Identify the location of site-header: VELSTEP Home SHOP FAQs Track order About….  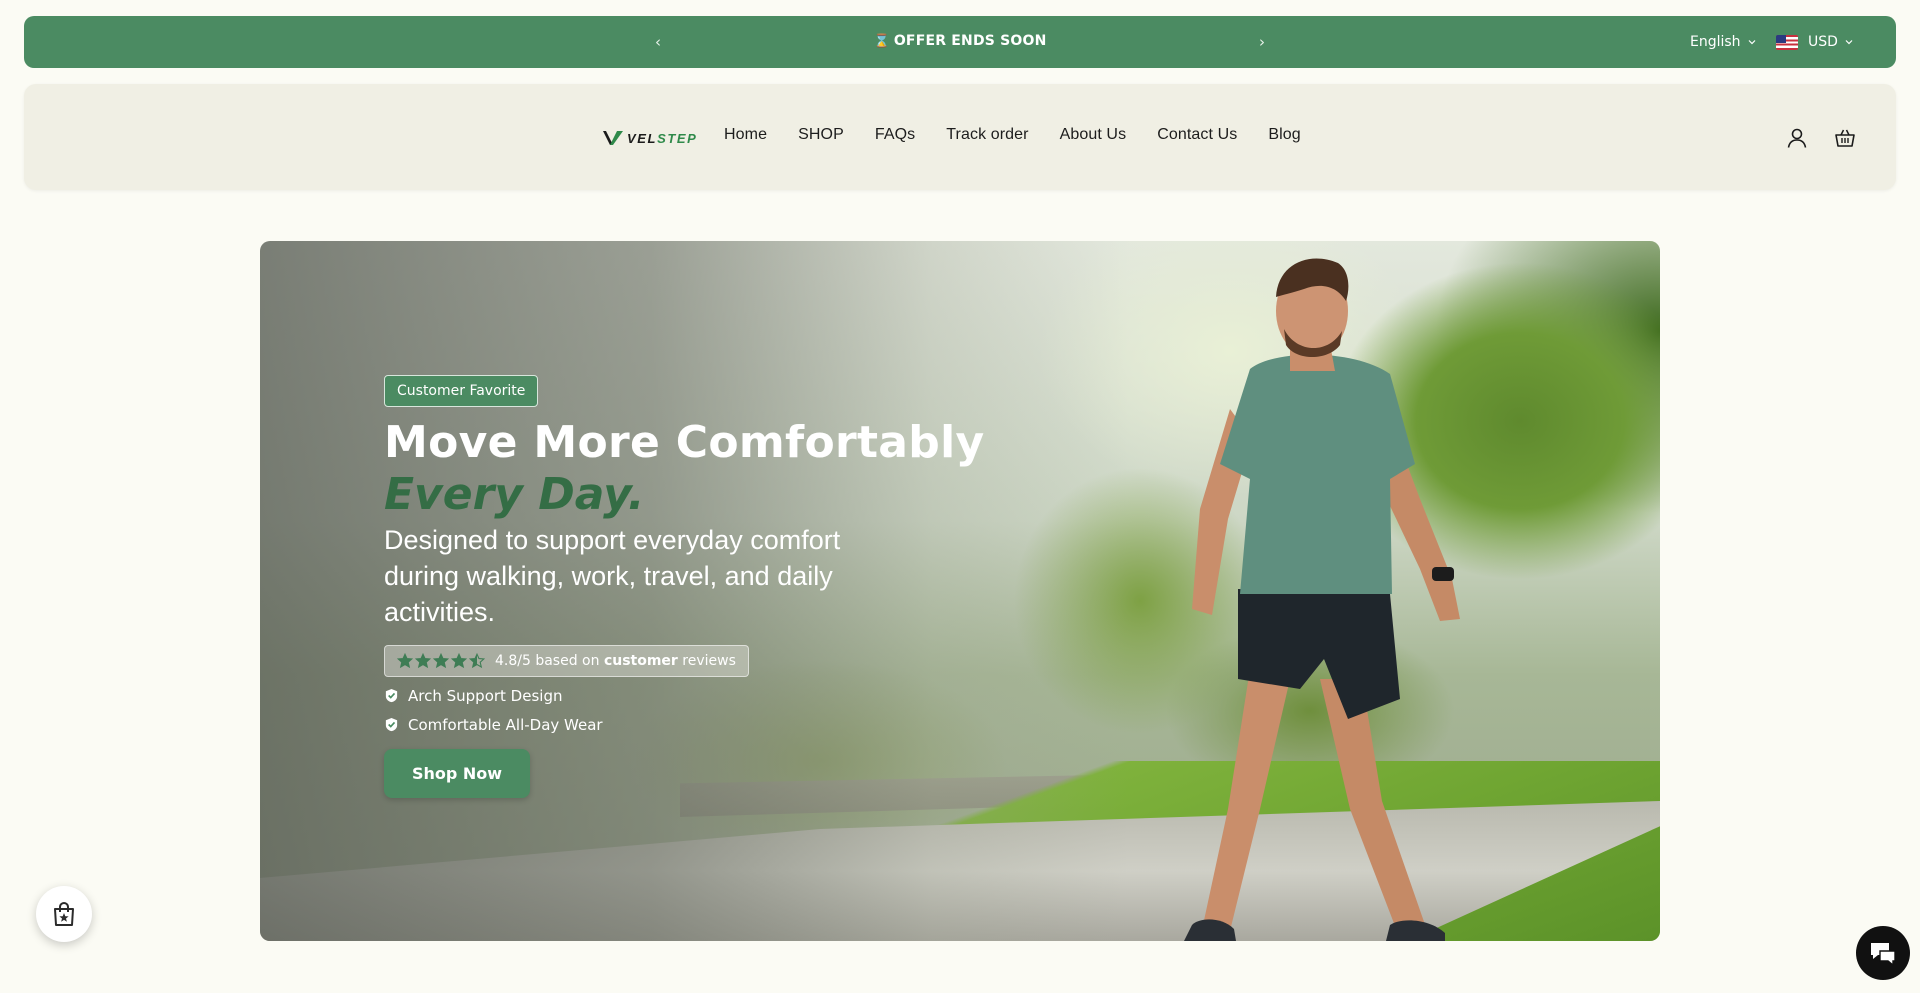
(960, 137).